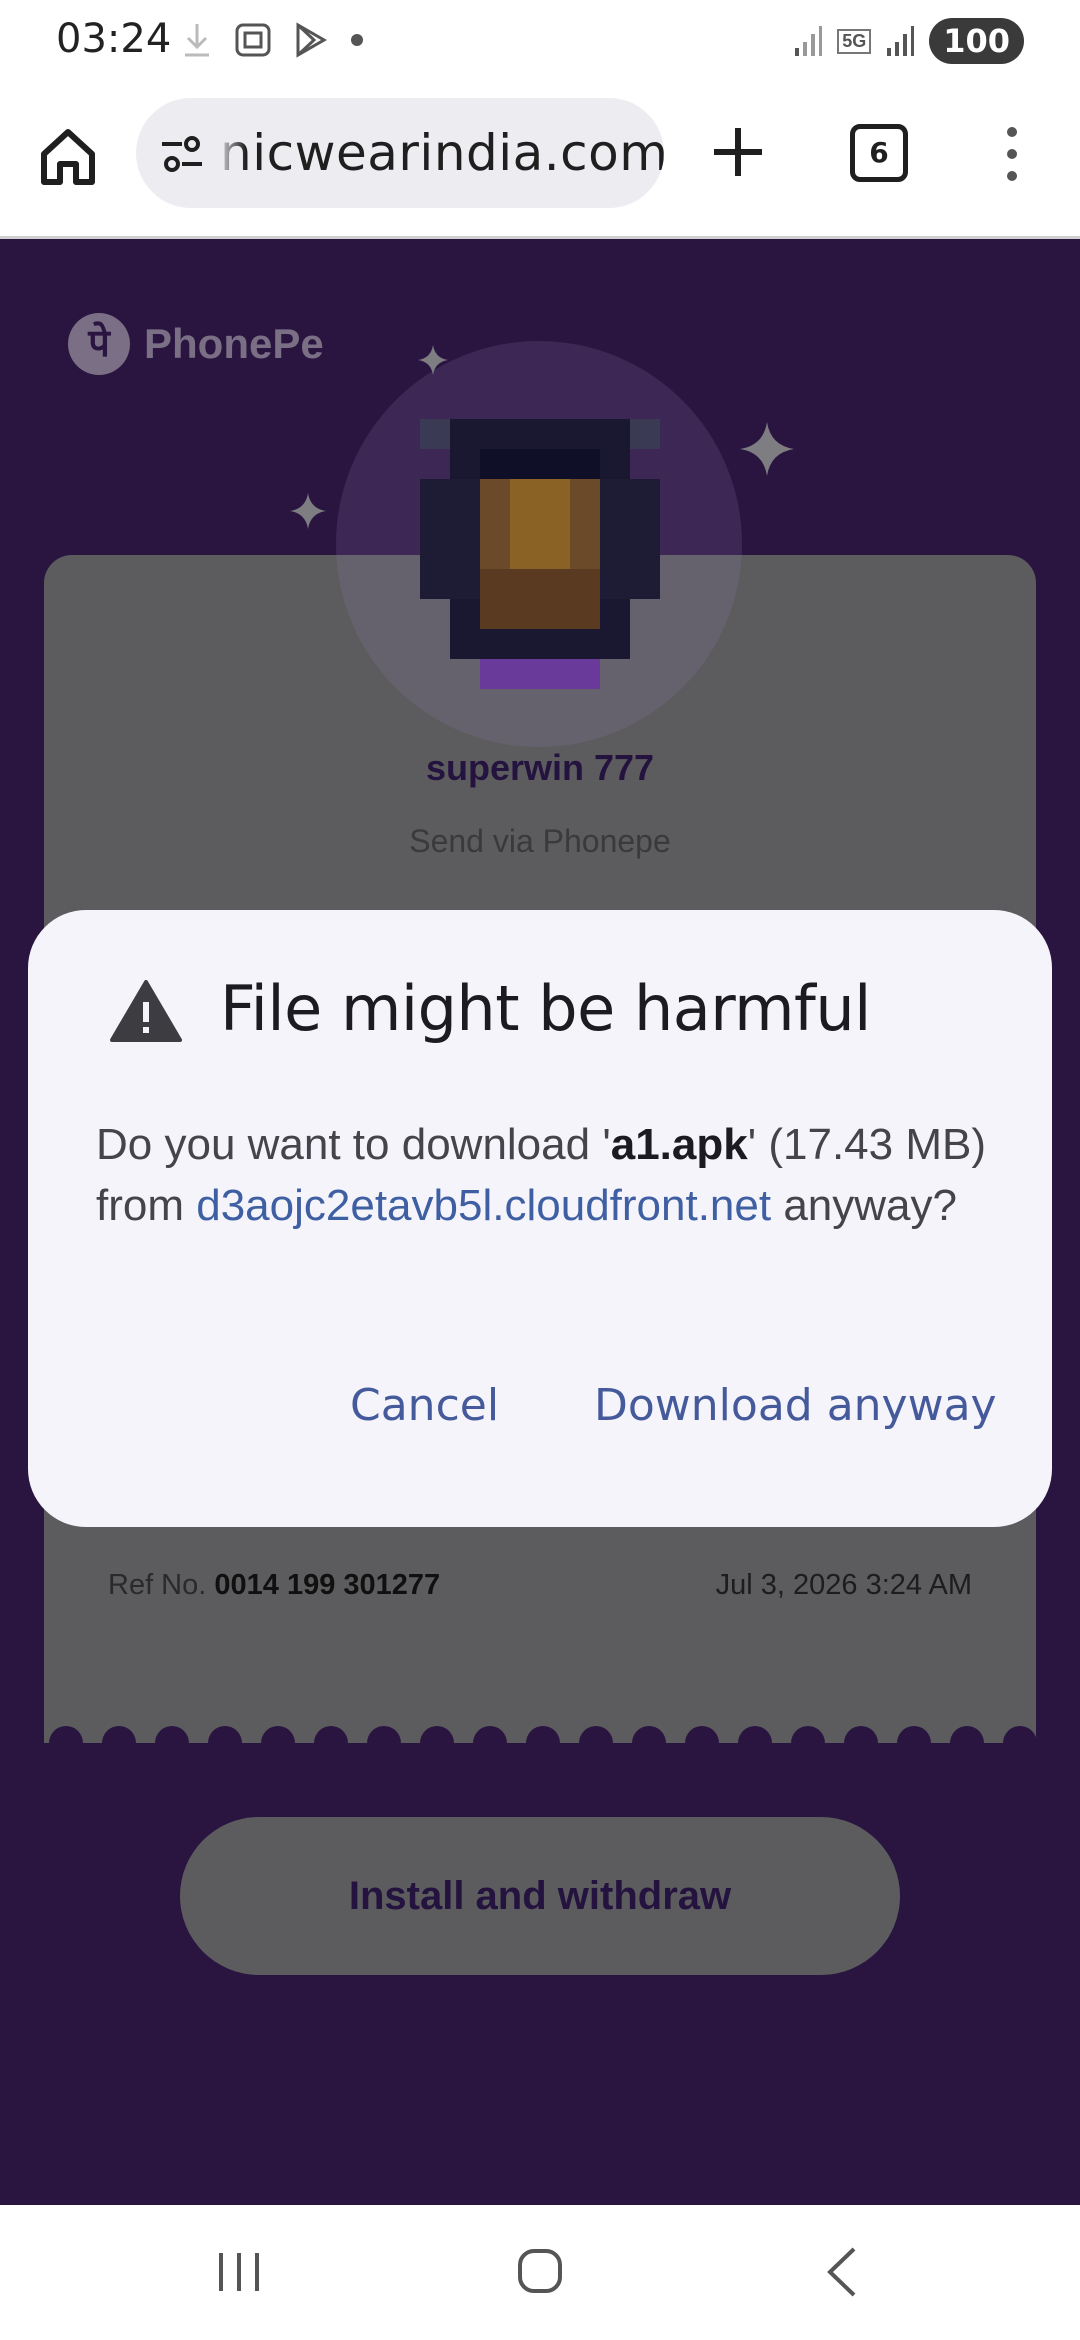  Describe the element at coordinates (483, 1205) in the screenshot. I see `download-host-link: d3aojc2etavb5l.cloudfront.net` at that location.